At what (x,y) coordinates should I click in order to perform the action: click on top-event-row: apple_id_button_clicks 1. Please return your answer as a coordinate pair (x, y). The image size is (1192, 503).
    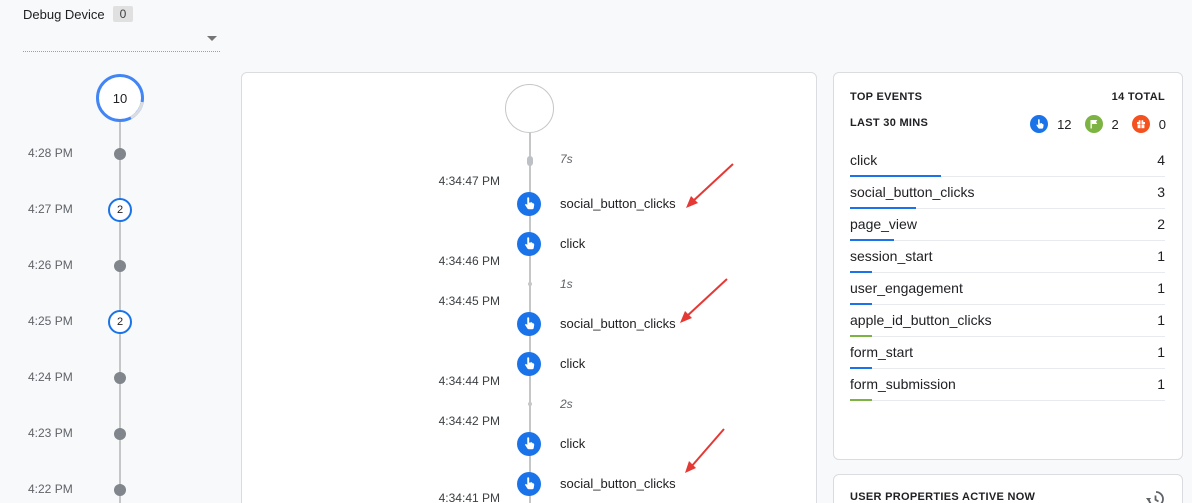
    Looking at the image, I should click on (1007, 321).